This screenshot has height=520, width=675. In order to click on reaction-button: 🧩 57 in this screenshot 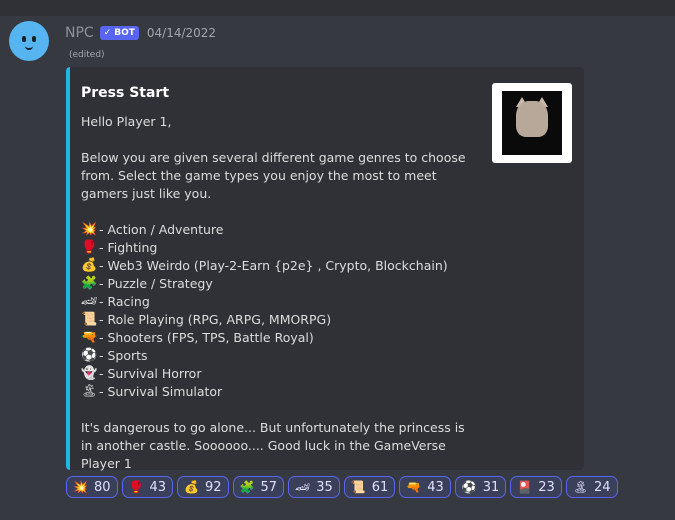, I will do `click(258, 487)`.